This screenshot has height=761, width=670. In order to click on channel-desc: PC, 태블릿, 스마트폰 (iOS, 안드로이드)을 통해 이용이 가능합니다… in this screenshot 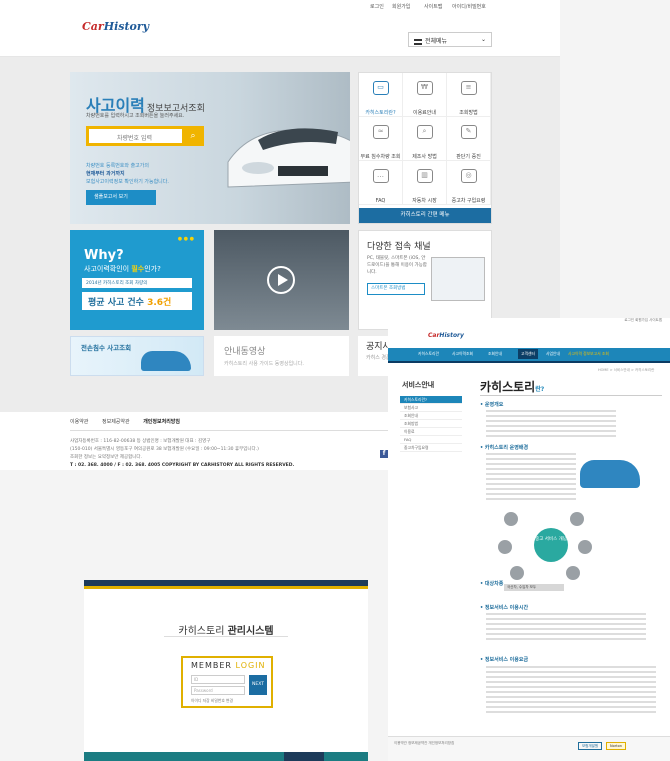, I will do `click(397, 265)`.